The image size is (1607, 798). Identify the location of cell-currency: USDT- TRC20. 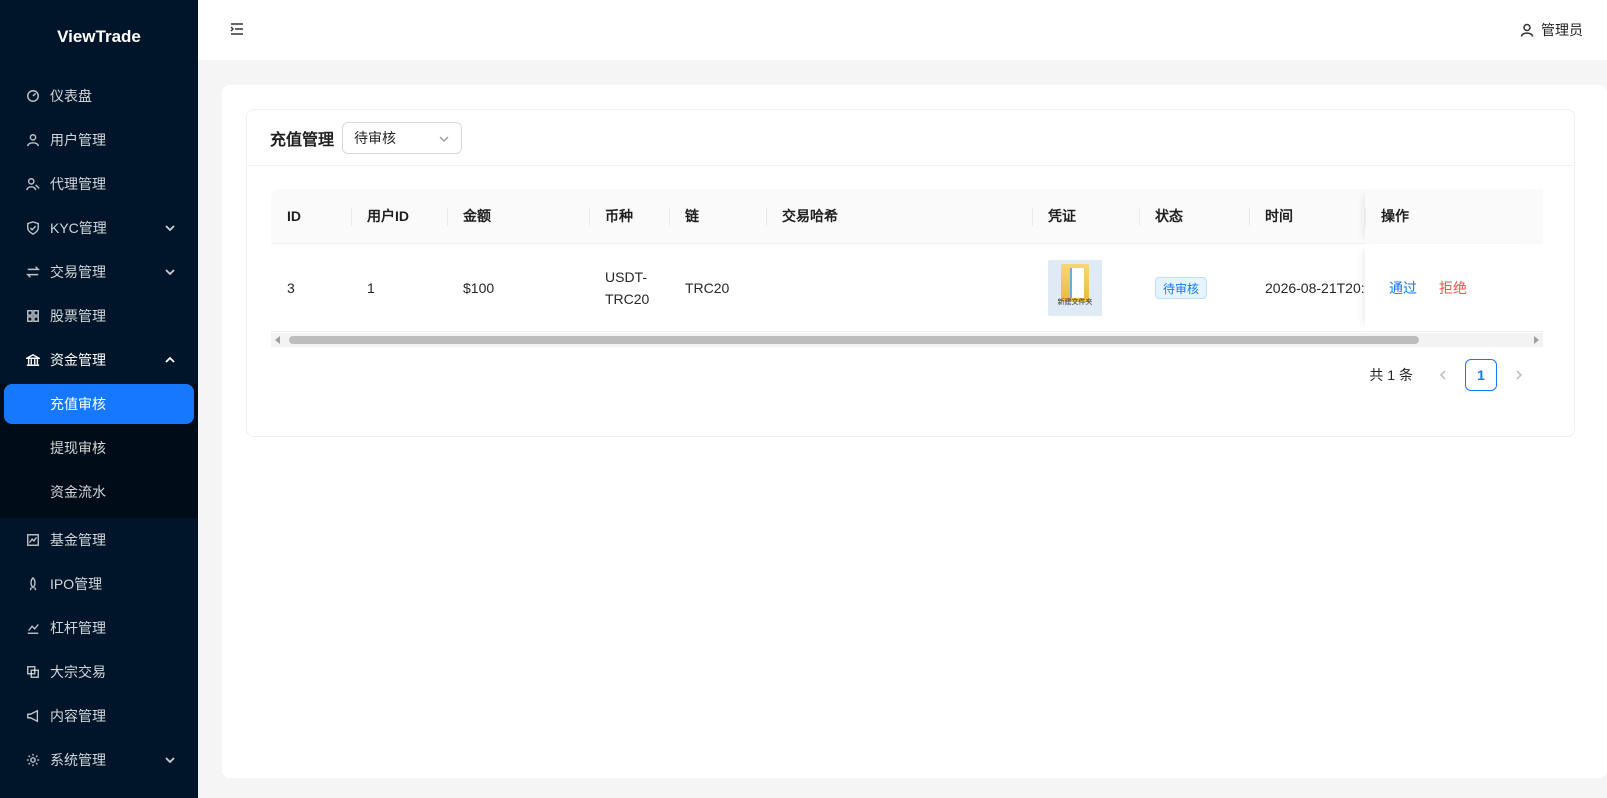
(629, 288).